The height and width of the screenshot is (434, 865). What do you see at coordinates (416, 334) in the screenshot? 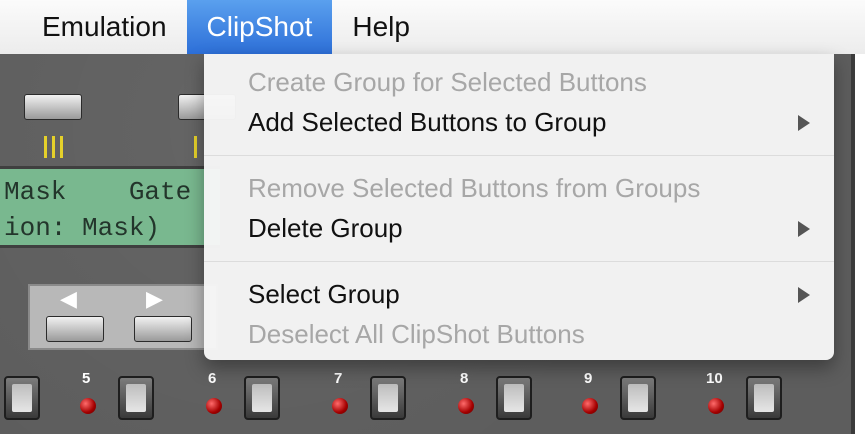
I see `menu-item-label: Deselect All ClipShot Buttons` at bounding box center [416, 334].